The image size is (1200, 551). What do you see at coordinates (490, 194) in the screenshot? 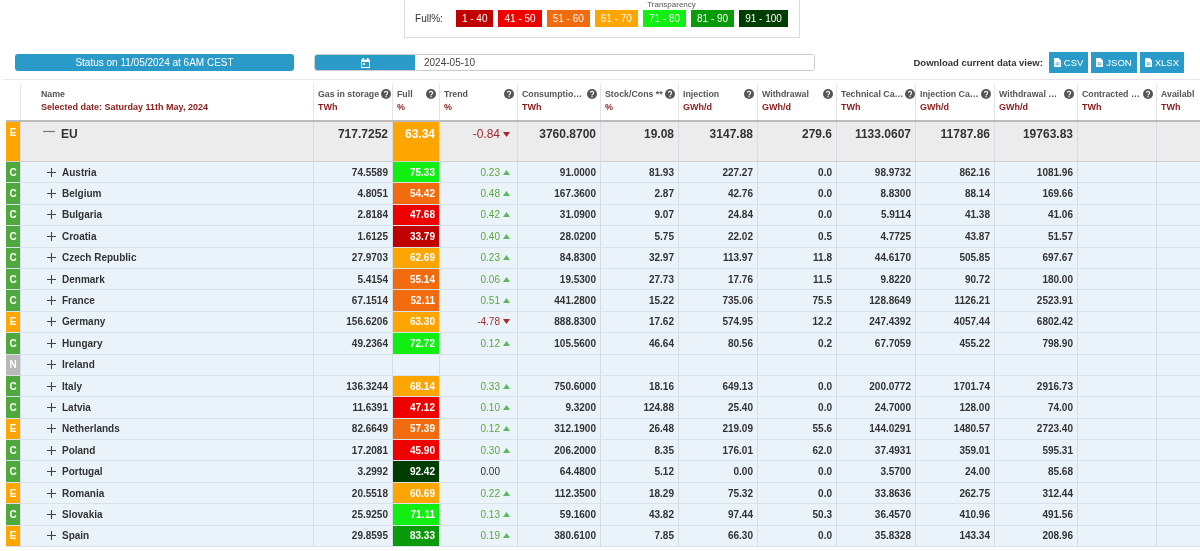
I see `trend-value: 0.48` at bounding box center [490, 194].